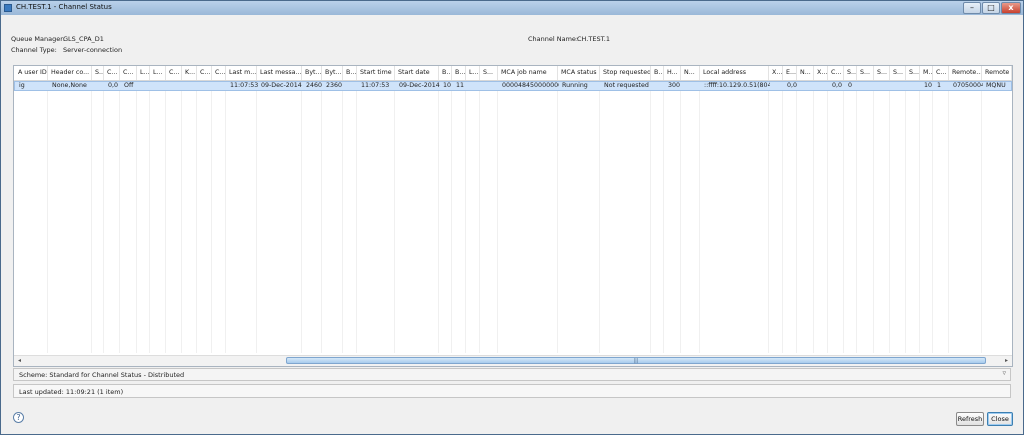  Describe the element at coordinates (972, 8) in the screenshot. I see `minimize-button: –` at that location.